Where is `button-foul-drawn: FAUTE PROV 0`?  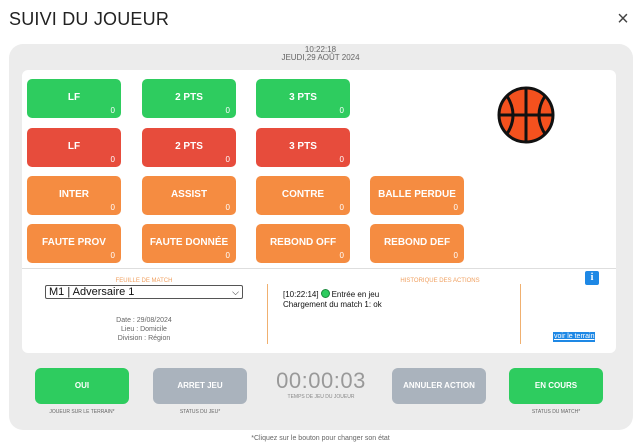
button-foul-drawn: FAUTE PROV 0 is located at coordinates (74, 243).